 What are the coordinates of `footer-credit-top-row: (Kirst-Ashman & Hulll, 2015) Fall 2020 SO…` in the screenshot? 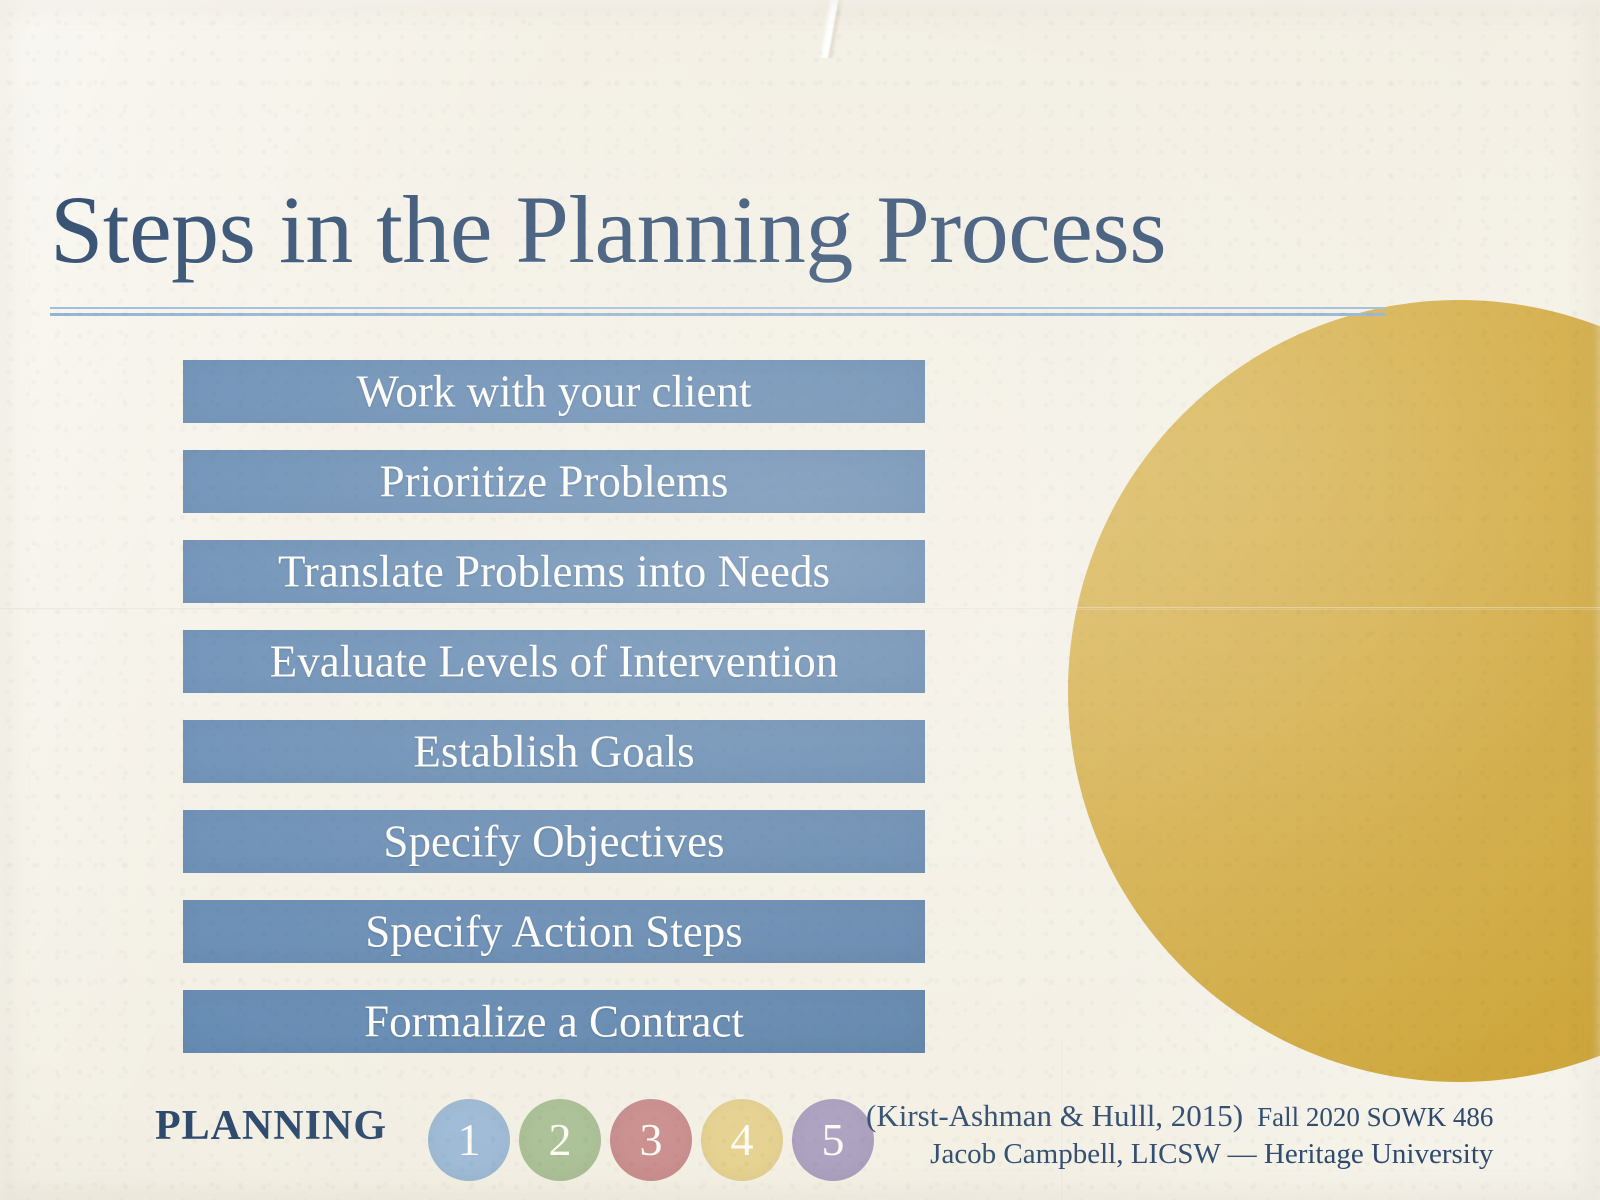 It's located at (1179, 1116).